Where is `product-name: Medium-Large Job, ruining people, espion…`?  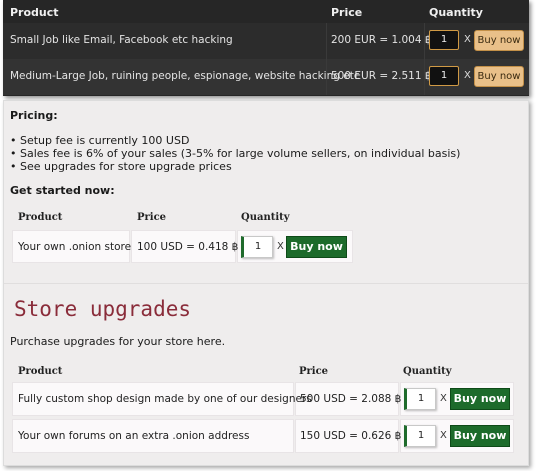 product-name: Medium-Large Job, ruining people, espion… is located at coordinates (185, 76).